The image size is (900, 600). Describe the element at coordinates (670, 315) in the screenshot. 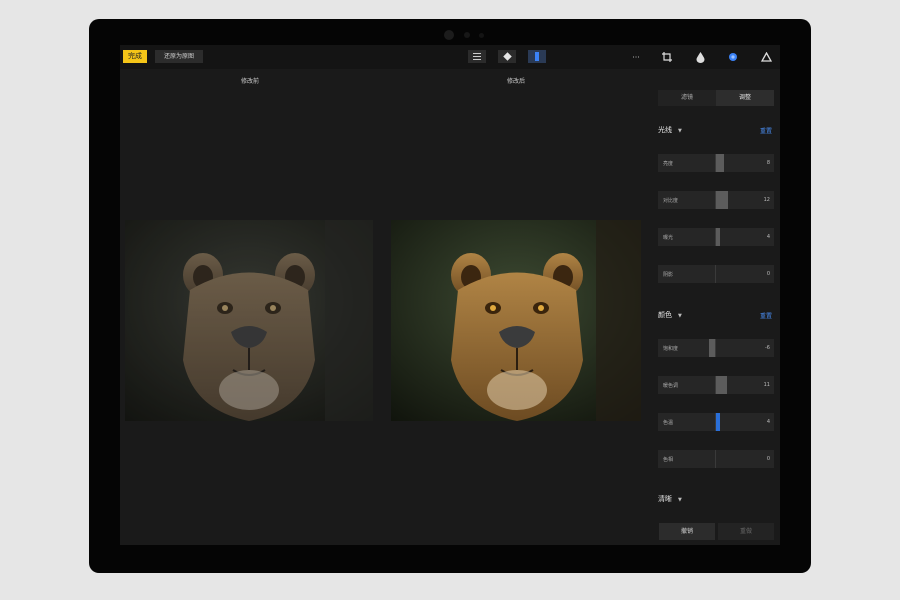

I see `color-section-title: 颜色 ▼` at that location.